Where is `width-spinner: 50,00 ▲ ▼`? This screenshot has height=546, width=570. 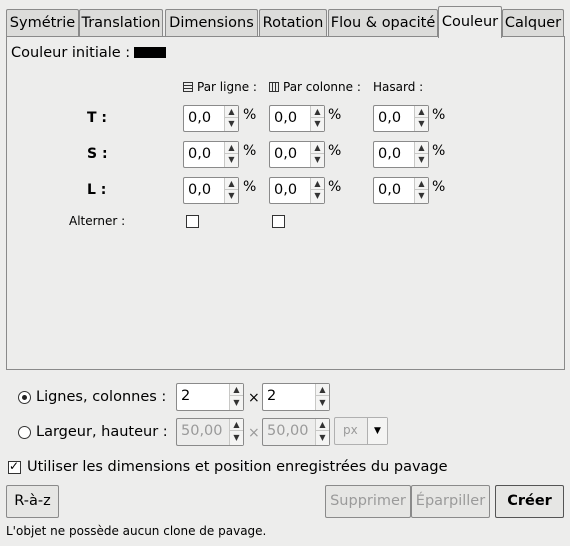 width-spinner: 50,00 ▲ ▼ is located at coordinates (210, 432).